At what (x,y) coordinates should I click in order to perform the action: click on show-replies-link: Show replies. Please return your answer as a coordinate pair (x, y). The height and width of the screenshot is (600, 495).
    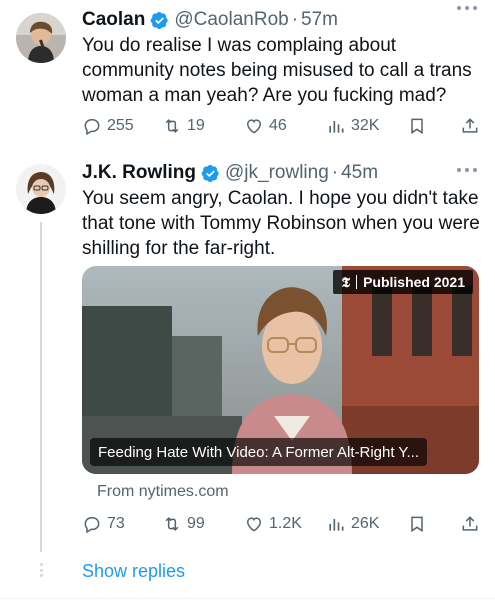
    Looking at the image, I should click on (133, 571).